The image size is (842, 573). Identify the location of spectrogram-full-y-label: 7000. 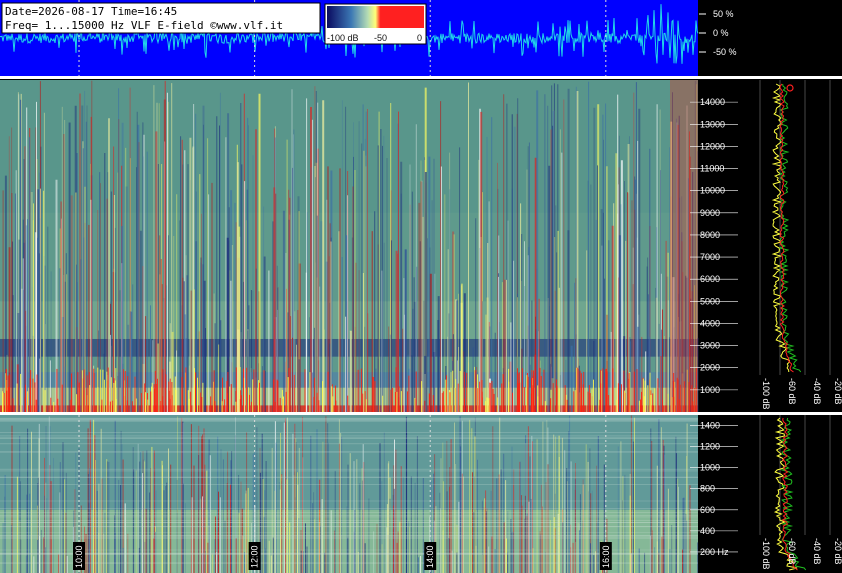
(710, 257).